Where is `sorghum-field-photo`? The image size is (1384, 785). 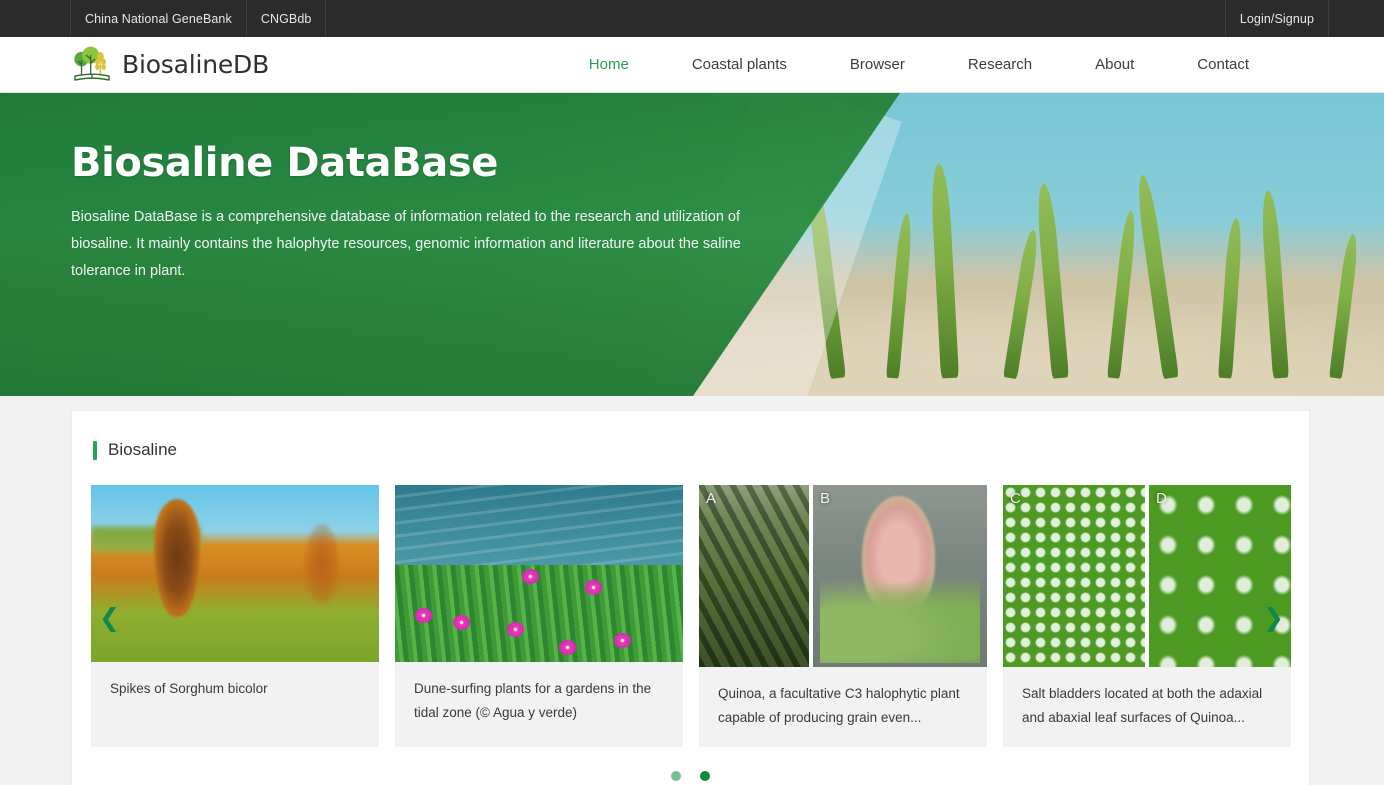 sorghum-field-photo is located at coordinates (235, 573).